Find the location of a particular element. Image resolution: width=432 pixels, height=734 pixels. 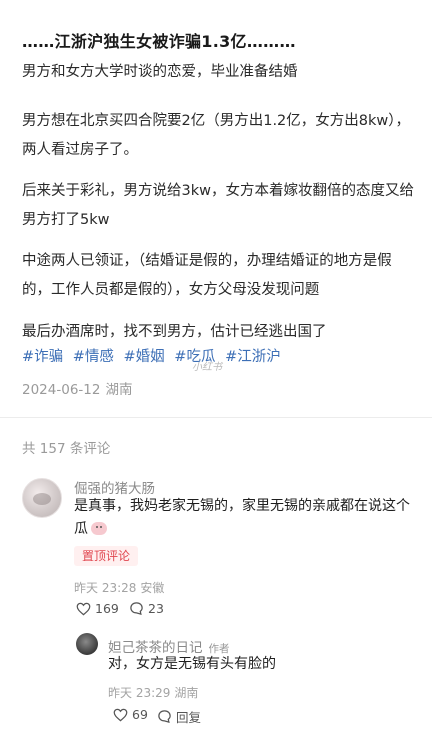

tag-link: #婚姻 is located at coordinates (144, 357).